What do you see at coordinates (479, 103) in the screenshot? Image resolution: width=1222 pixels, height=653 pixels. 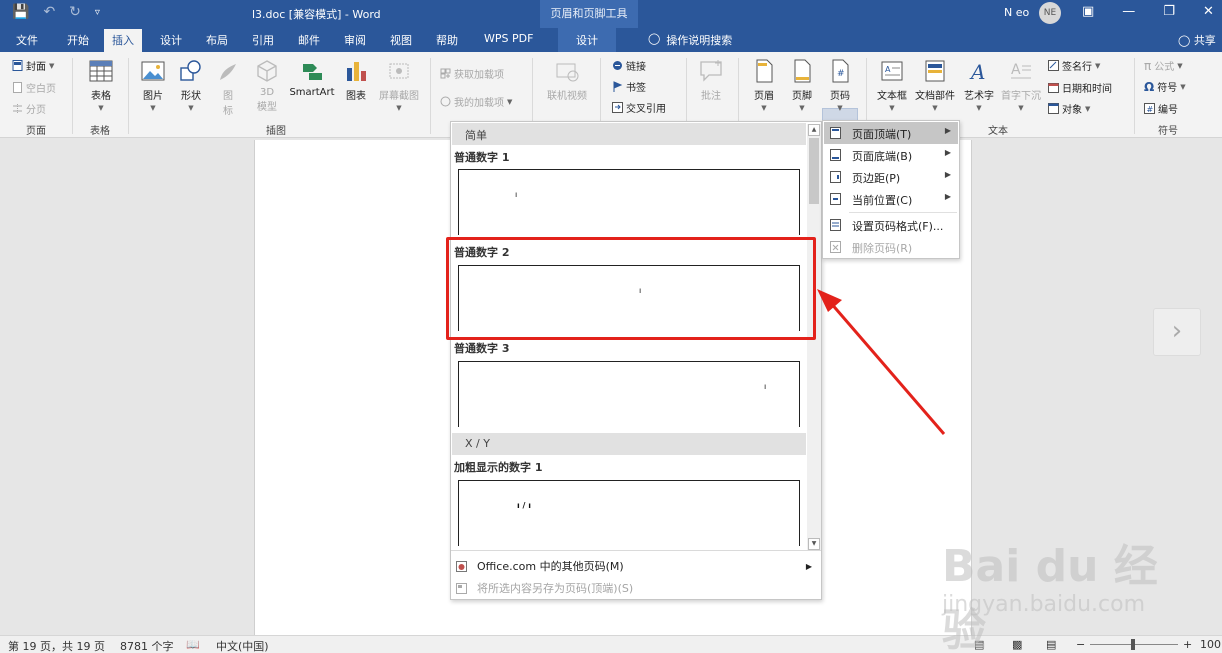 I see `my-addins-label: 我的加载项` at bounding box center [479, 103].